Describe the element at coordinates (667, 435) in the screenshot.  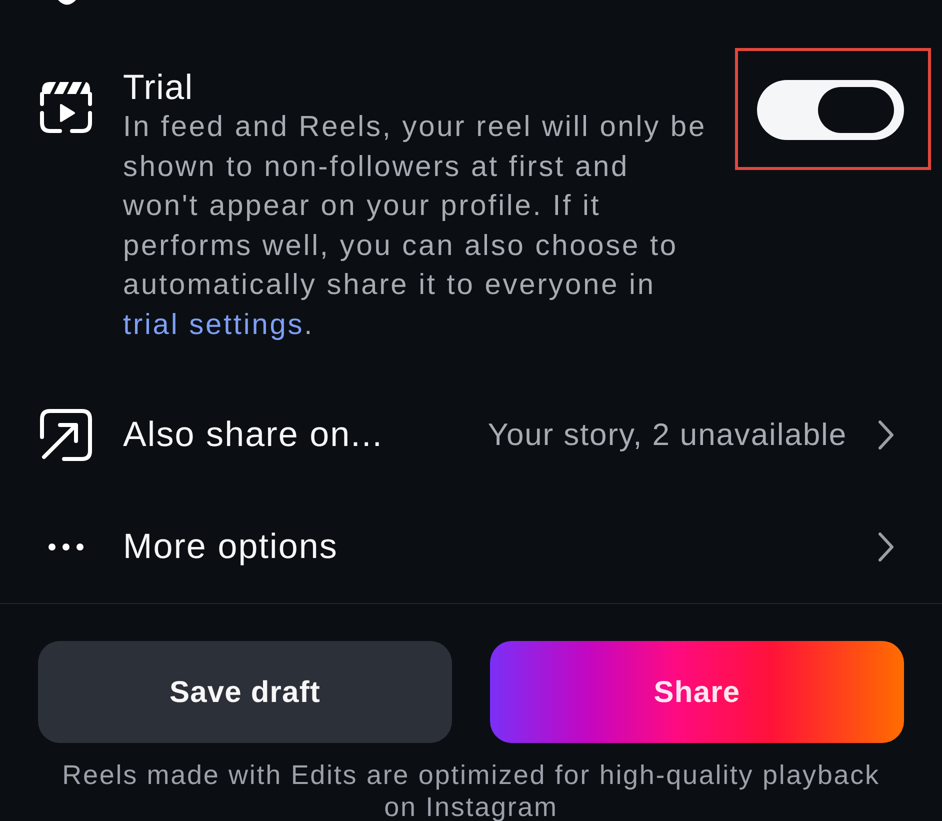
I see `option-value: Your story, 2 unavailable` at that location.